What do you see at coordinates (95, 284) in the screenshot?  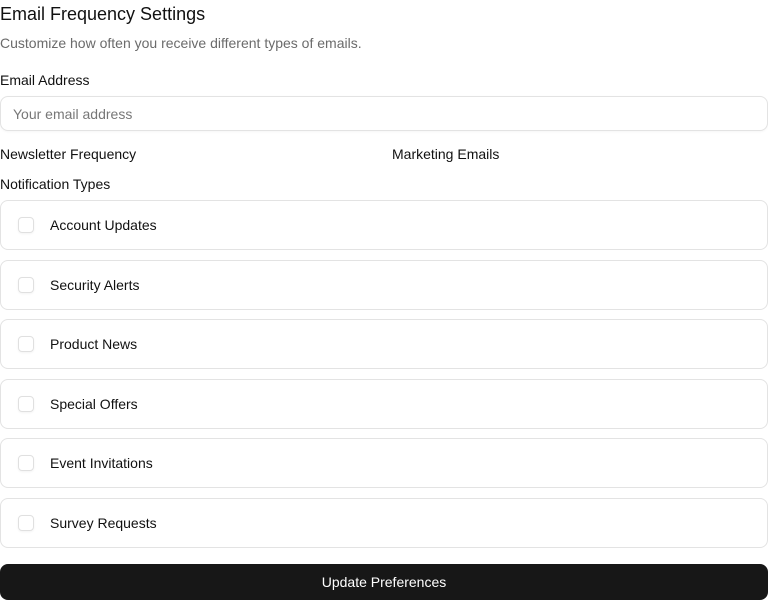 I see `option-label: Security Alerts` at bounding box center [95, 284].